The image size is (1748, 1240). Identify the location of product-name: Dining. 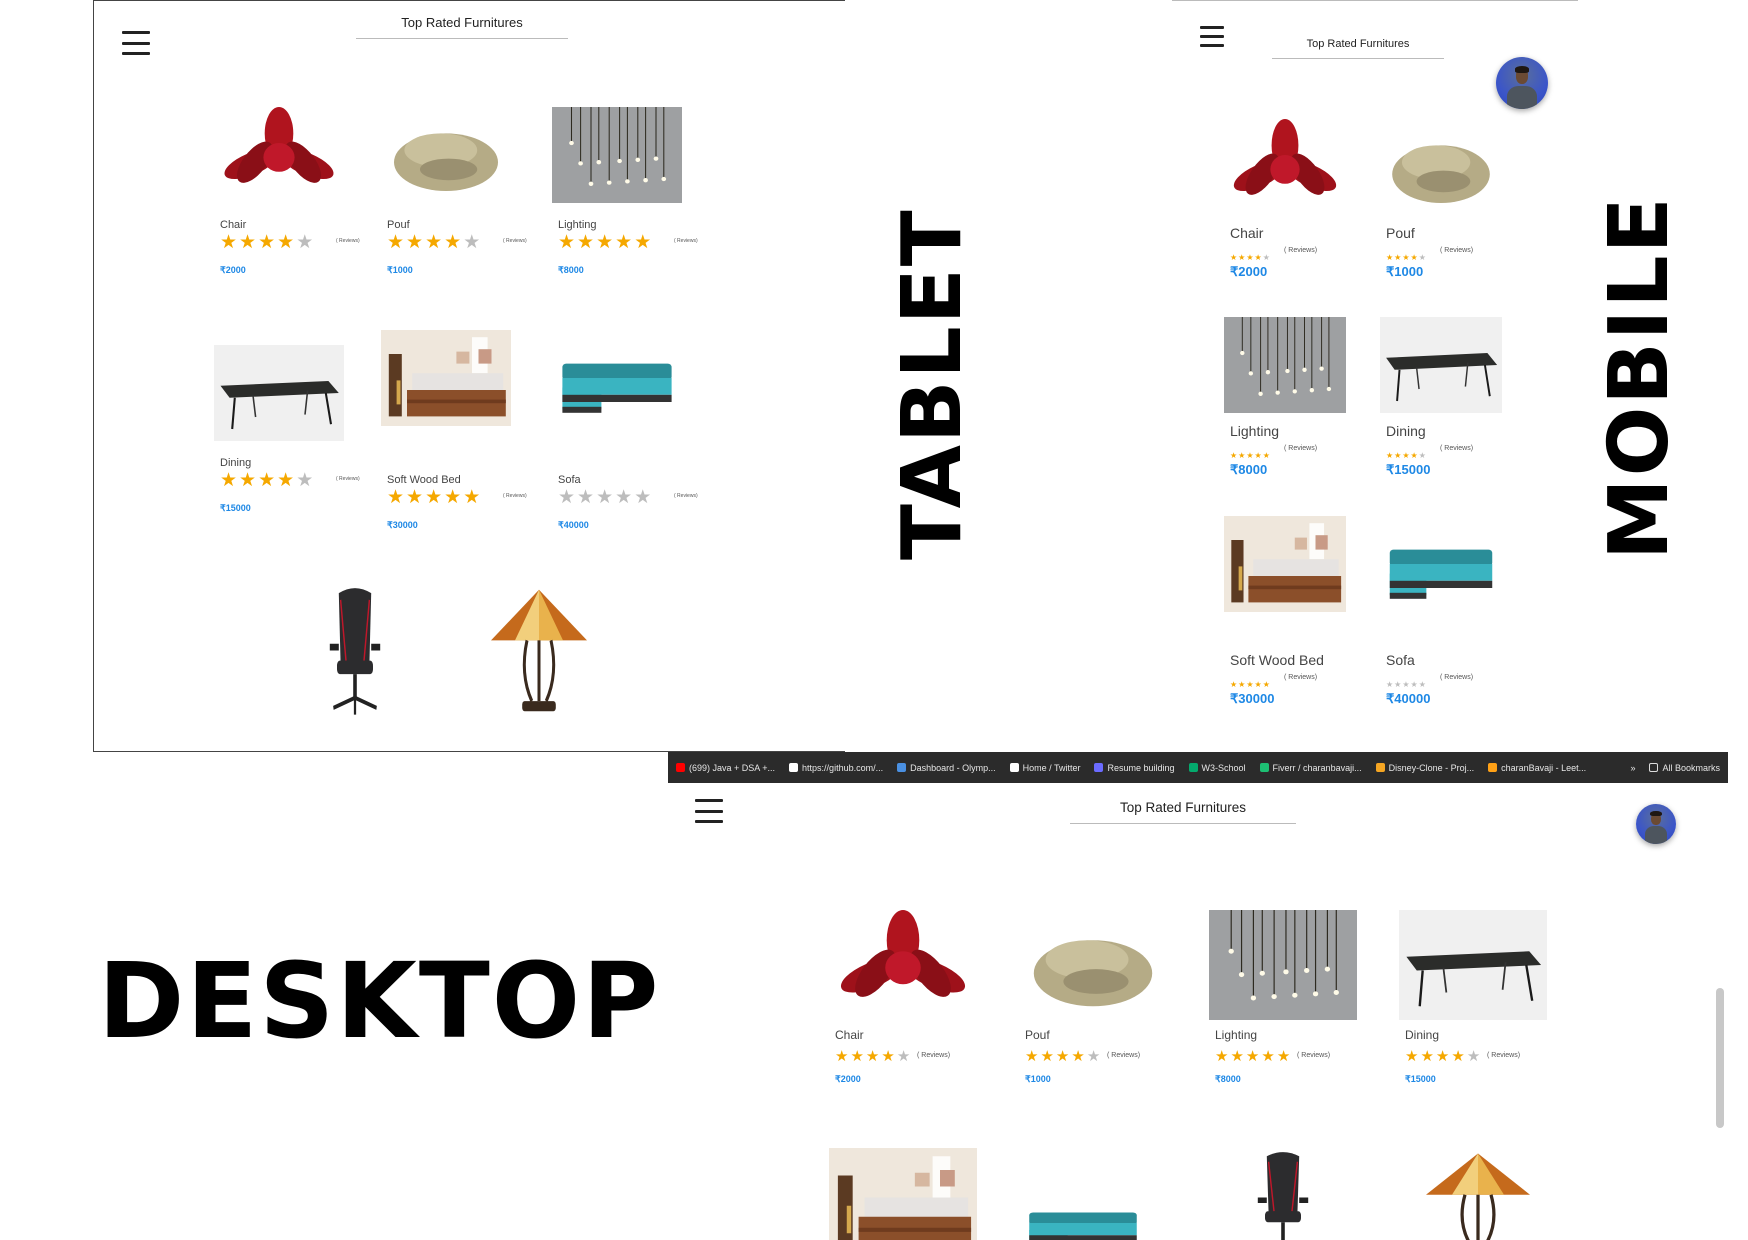
(1406, 431).